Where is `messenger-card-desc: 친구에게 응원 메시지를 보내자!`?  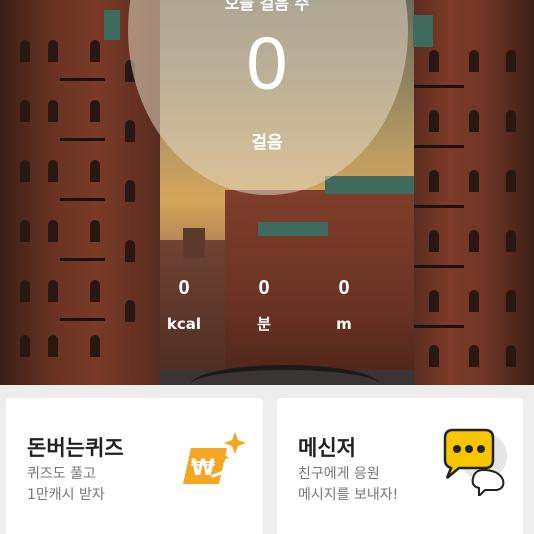 messenger-card-desc: 친구에게 응원 메시지를 보내자! is located at coordinates (348, 484).